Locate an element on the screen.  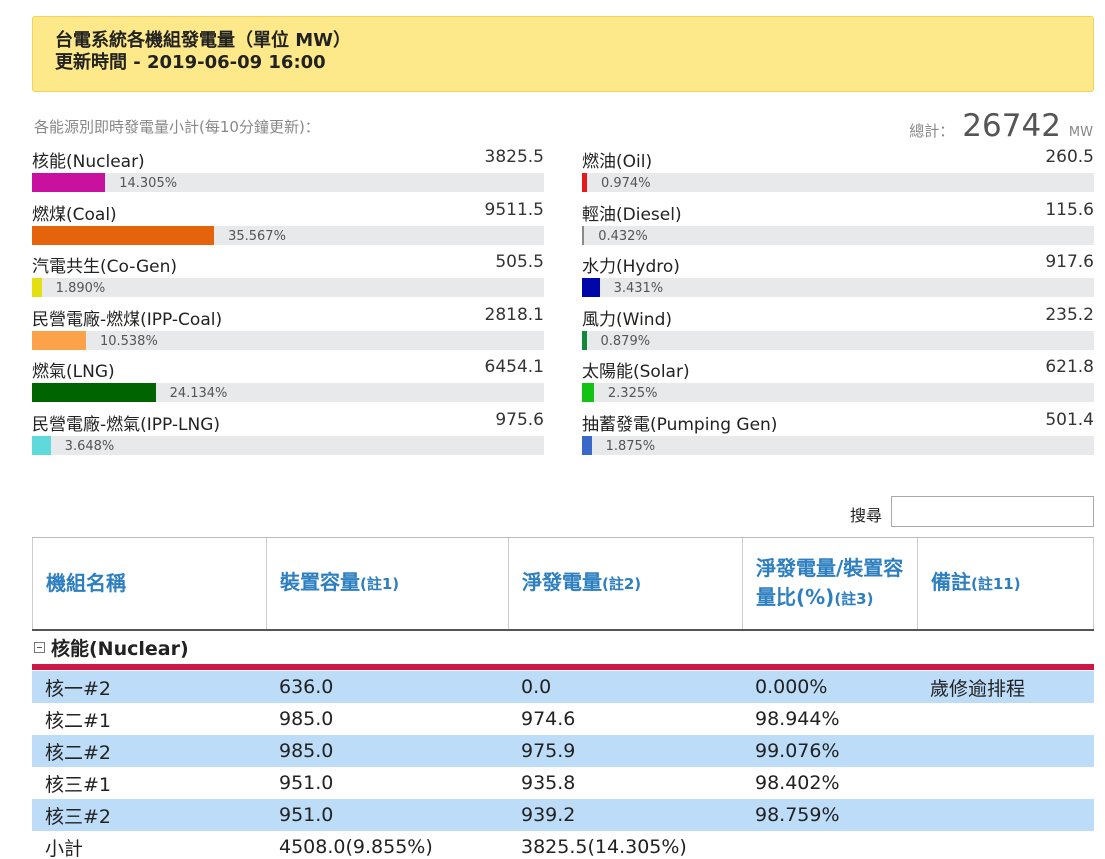
cell-unit-name: 核二#2 is located at coordinates (78, 752).